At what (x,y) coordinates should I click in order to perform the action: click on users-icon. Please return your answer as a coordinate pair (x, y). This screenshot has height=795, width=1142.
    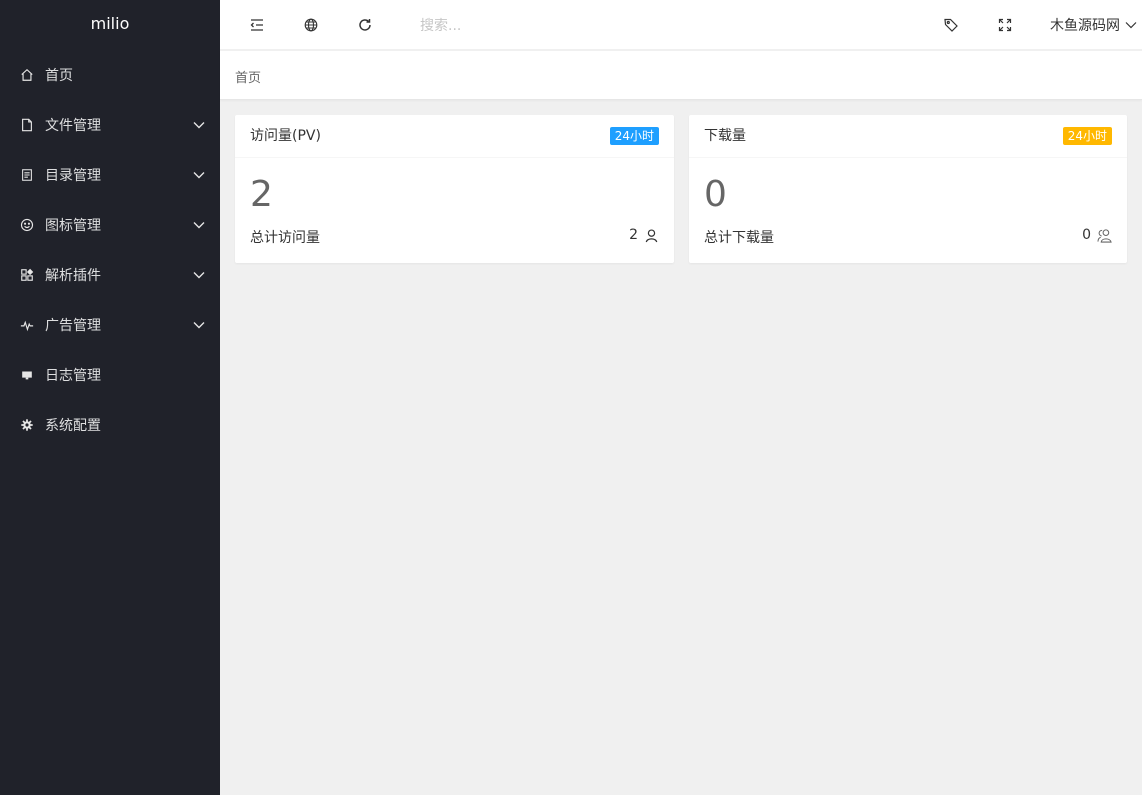
    Looking at the image, I should click on (1104, 235).